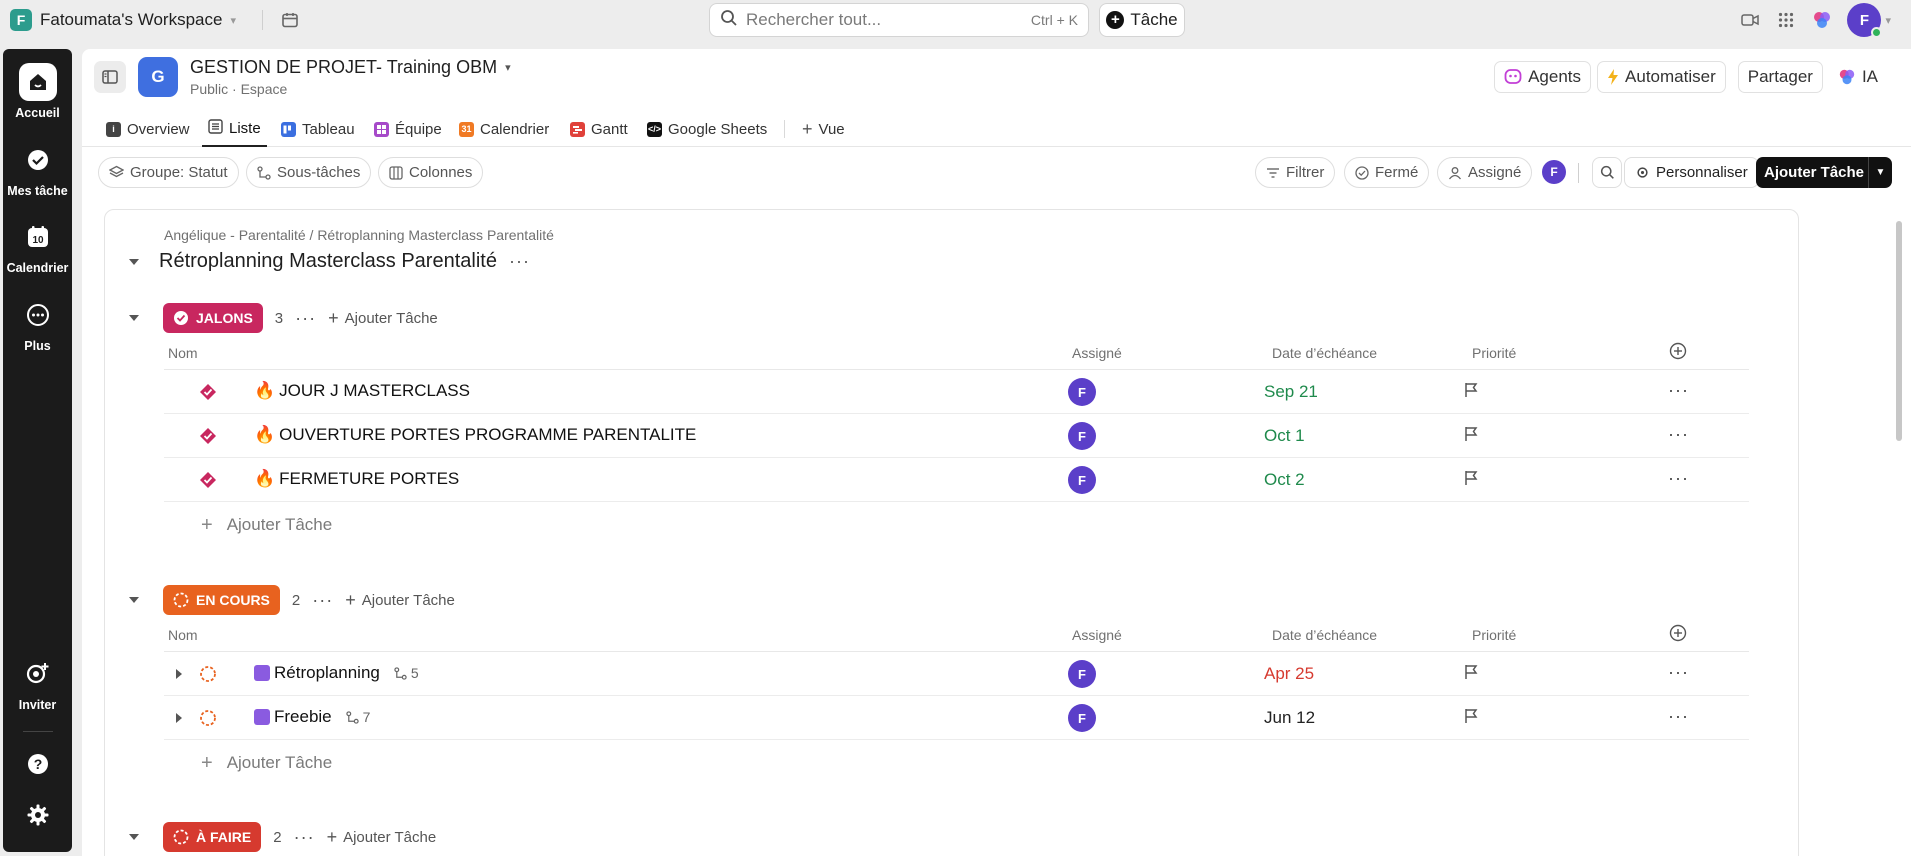 The image size is (1911, 856). I want to click on table-row: Rétroplanning 5 F Apr 25 ···, so click(956, 674).